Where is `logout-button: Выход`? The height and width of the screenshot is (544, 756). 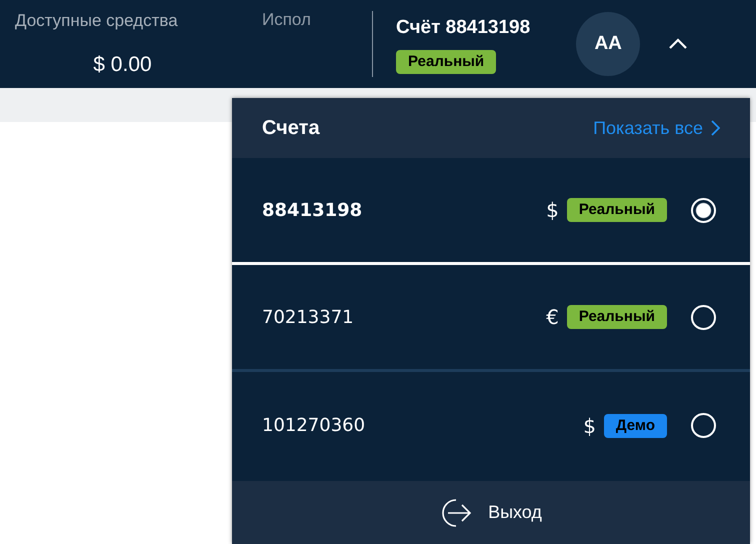 logout-button: Выход is located at coordinates (491, 512).